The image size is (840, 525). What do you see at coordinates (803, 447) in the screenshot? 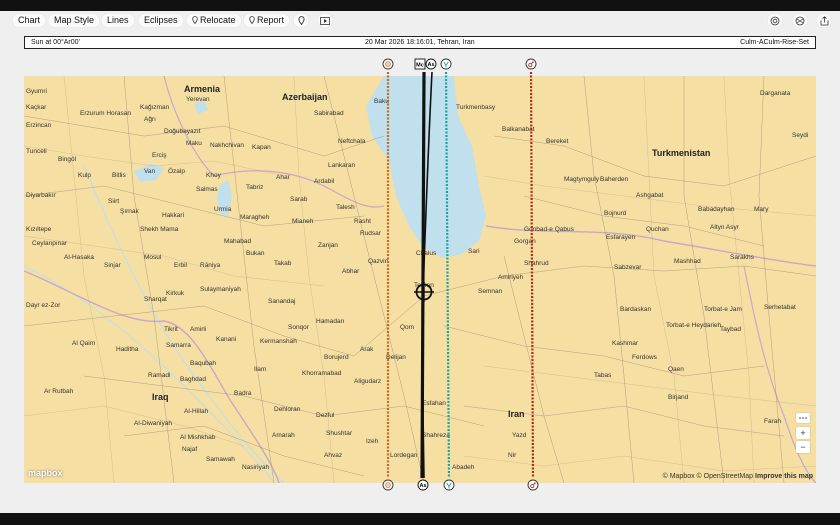
I see `zoom-out-button: −` at bounding box center [803, 447].